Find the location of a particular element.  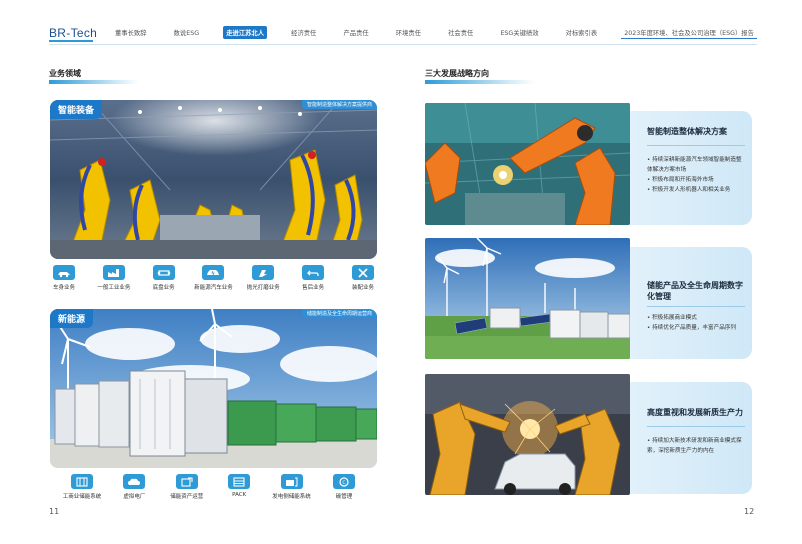

strategy-title-bar is located at coordinates (480, 82).